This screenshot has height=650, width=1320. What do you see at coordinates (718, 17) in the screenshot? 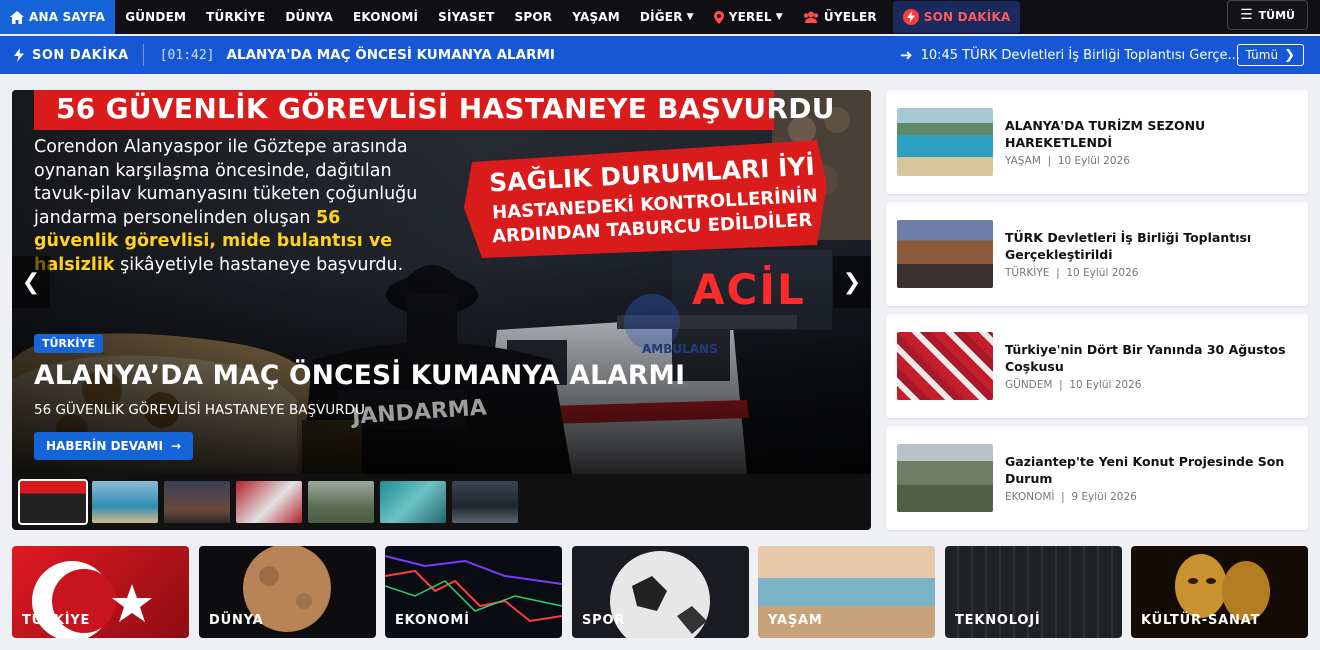
I see `map-pin-icon` at bounding box center [718, 17].